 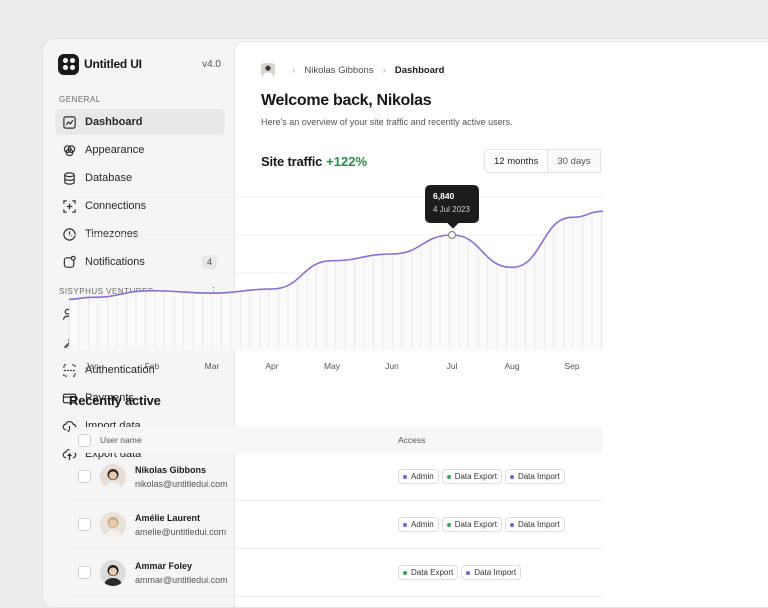 What do you see at coordinates (181, 531) in the screenshot?
I see `user-email: amelie@untitledui.com` at bounding box center [181, 531].